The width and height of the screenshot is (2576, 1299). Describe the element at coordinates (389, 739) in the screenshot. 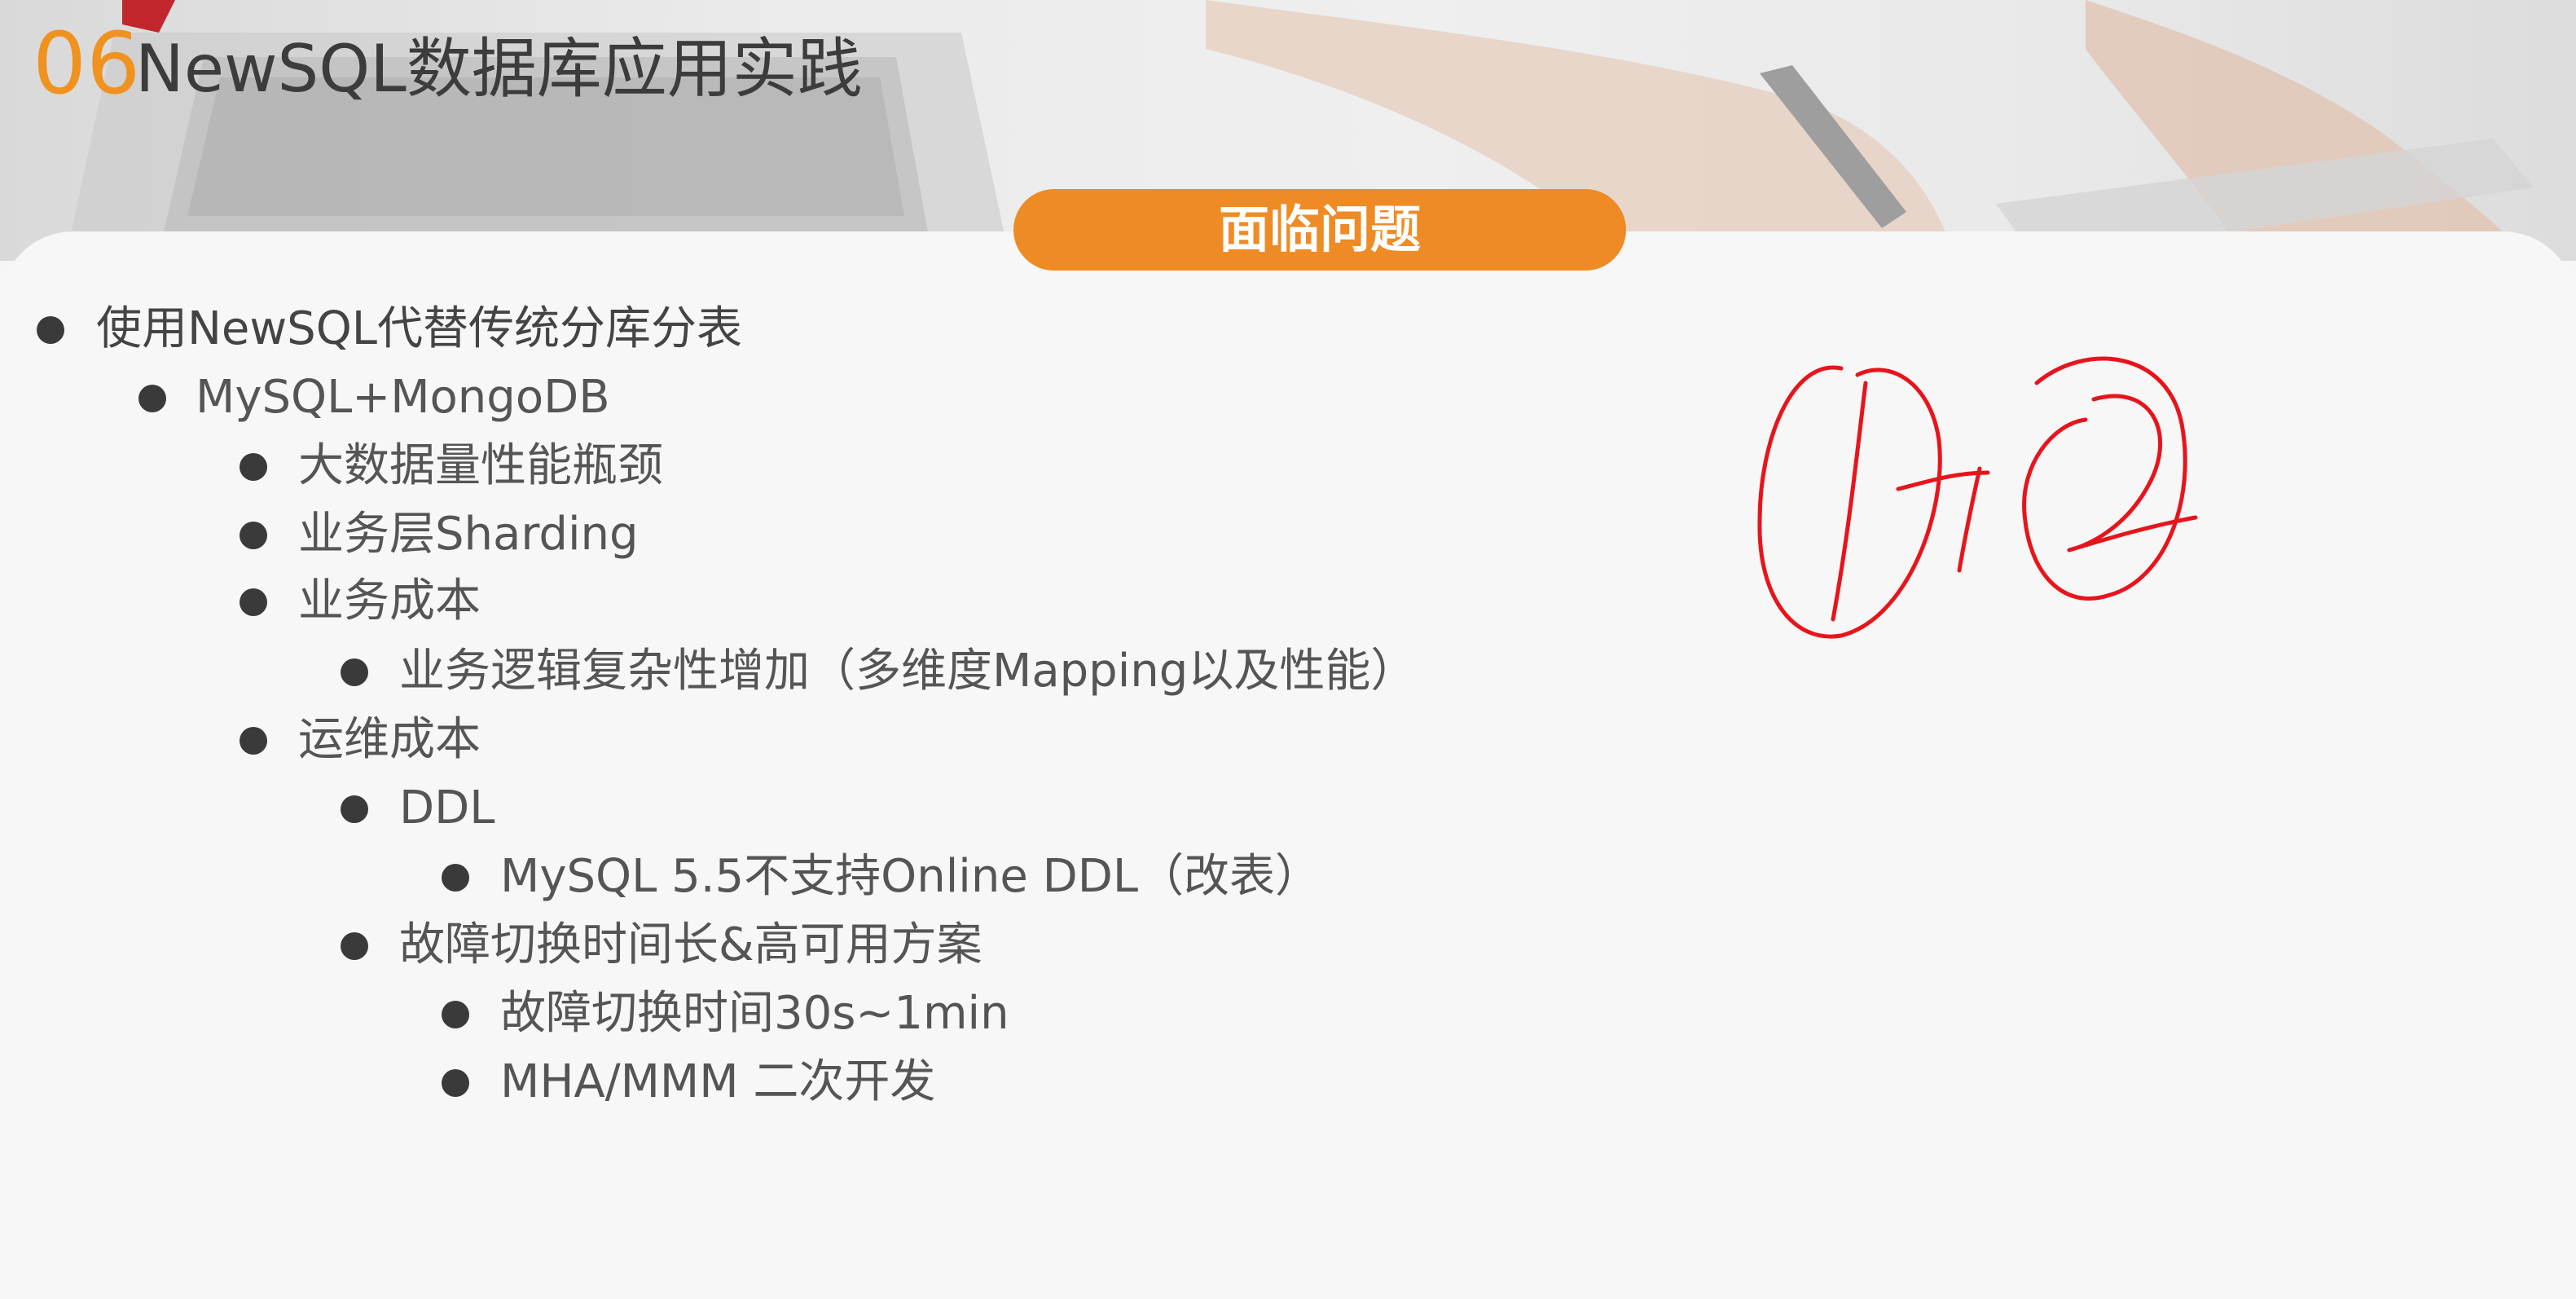

I see `outline-item: 运维成本` at that location.